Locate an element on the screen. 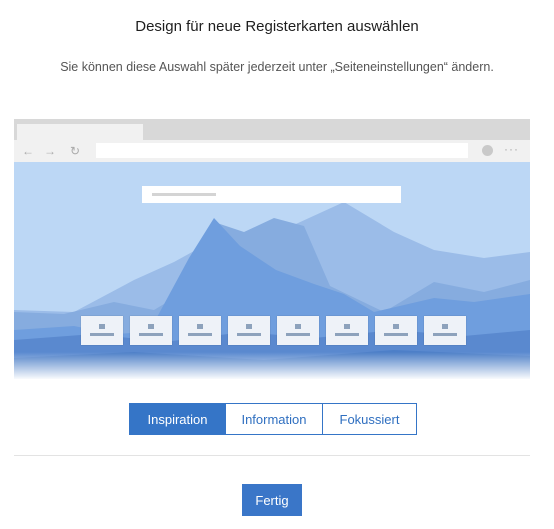 This screenshot has height=529, width=554. preview-address-bar is located at coordinates (282, 150).